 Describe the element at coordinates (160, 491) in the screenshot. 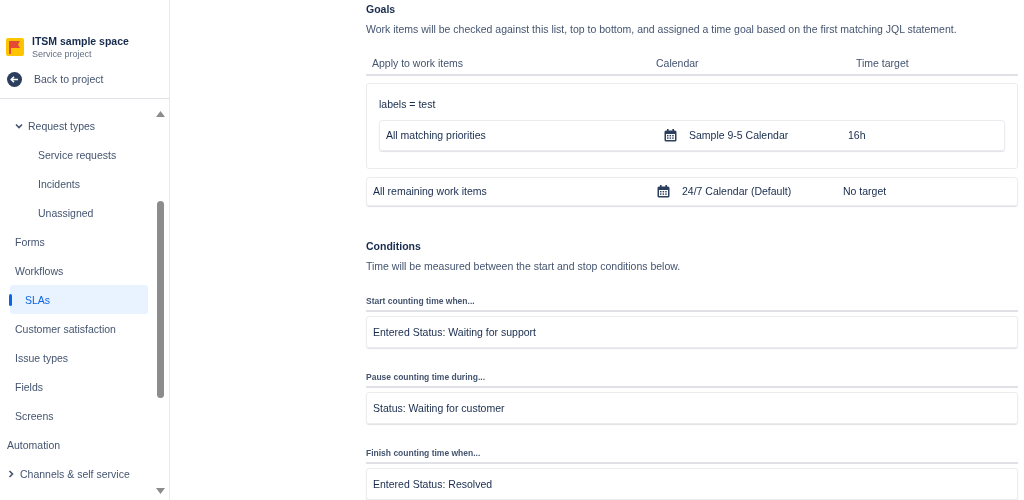

I see `scroll-down-icon` at that location.